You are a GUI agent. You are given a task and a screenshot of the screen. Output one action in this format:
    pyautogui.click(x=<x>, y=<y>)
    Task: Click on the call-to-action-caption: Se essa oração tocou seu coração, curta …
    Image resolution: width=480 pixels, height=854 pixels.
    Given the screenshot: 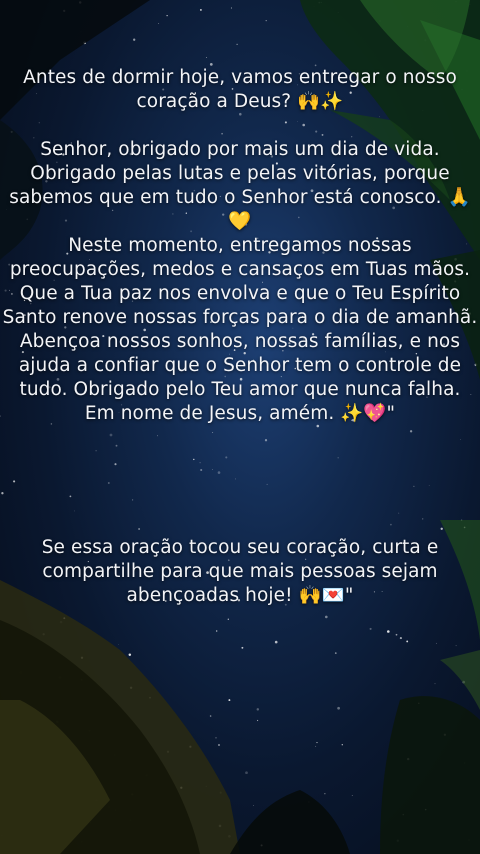 What is the action you would take?
    pyautogui.click(x=240, y=572)
    